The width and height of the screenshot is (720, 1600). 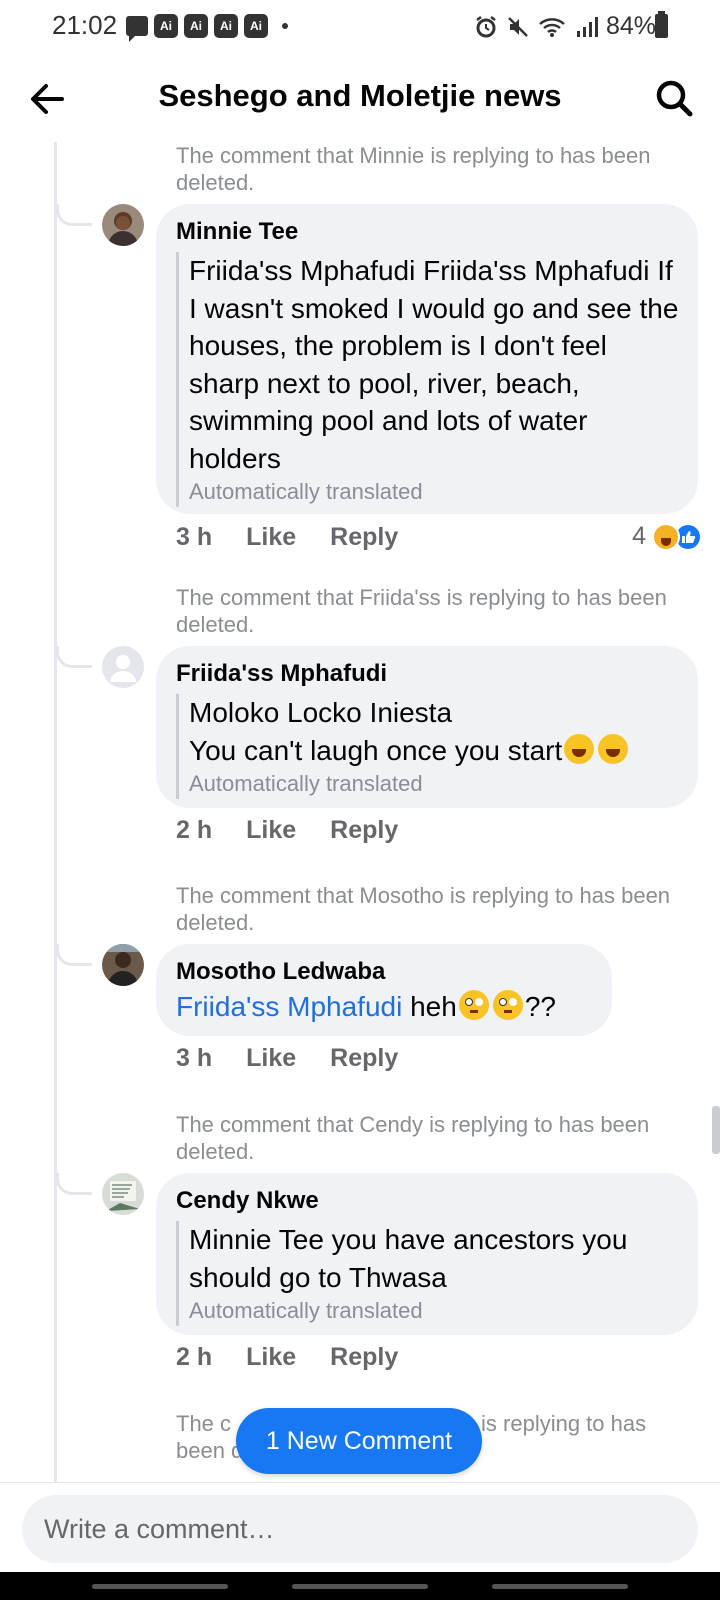 I want to click on status-bar: 21:02 Ai Ai Ai Ai 84%, so click(x=360, y=28).